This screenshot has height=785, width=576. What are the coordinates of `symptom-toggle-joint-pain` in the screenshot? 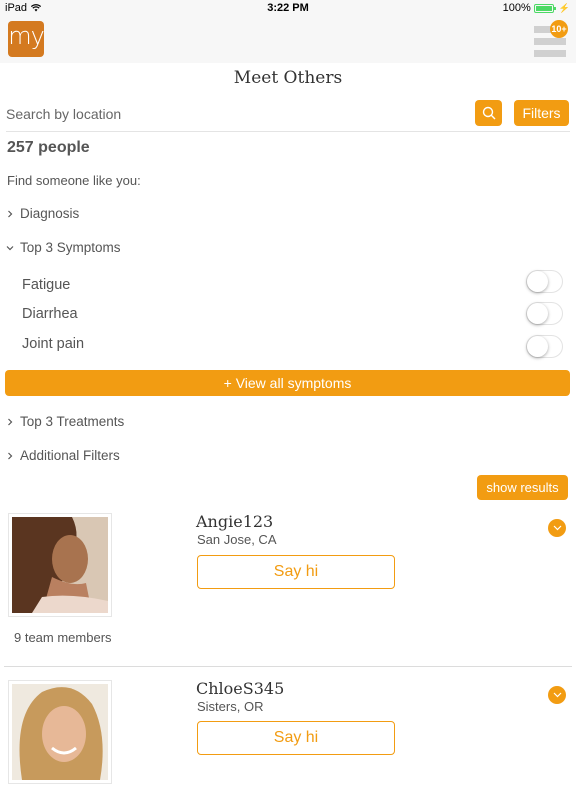 It's located at (544, 346).